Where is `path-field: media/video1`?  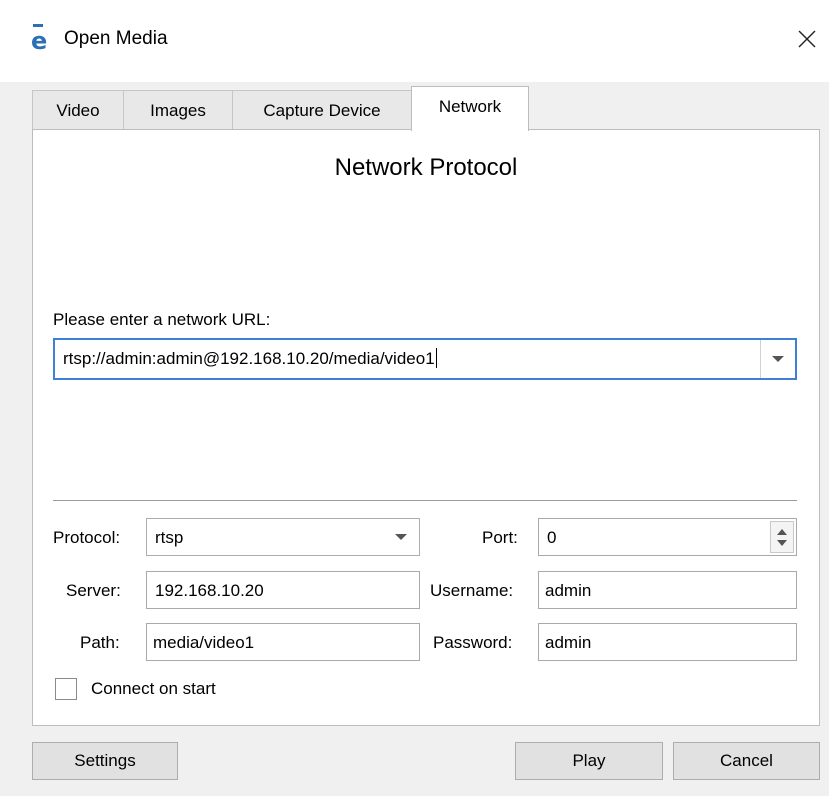 path-field: media/video1 is located at coordinates (283, 642).